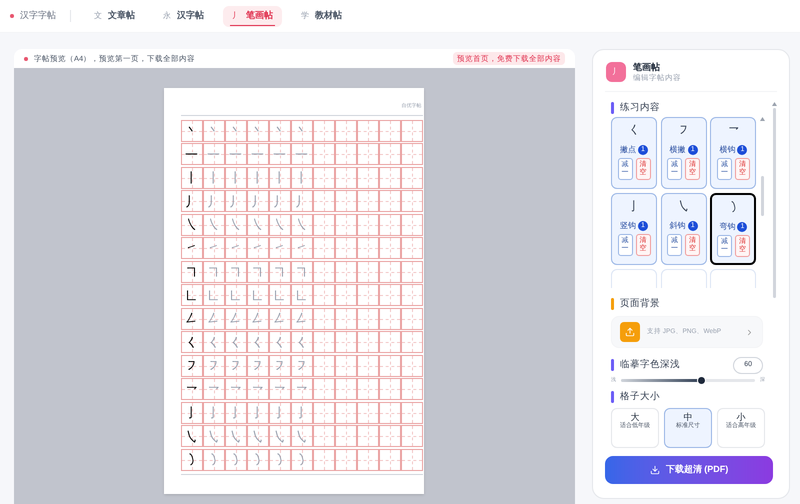  Describe the element at coordinates (628, 150) in the screenshot. I see `stroke-name: 撇点` at that location.